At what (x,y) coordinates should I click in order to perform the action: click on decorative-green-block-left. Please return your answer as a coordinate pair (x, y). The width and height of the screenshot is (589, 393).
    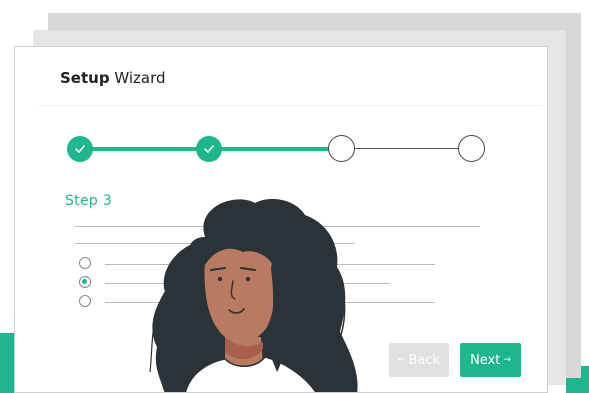
    Looking at the image, I should click on (7, 363).